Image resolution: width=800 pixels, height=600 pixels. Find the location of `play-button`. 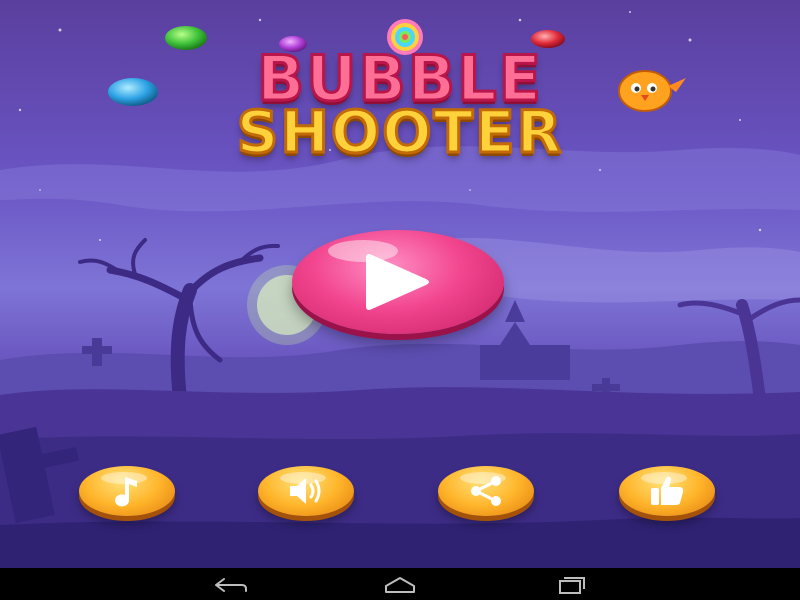

play-button is located at coordinates (398, 282).